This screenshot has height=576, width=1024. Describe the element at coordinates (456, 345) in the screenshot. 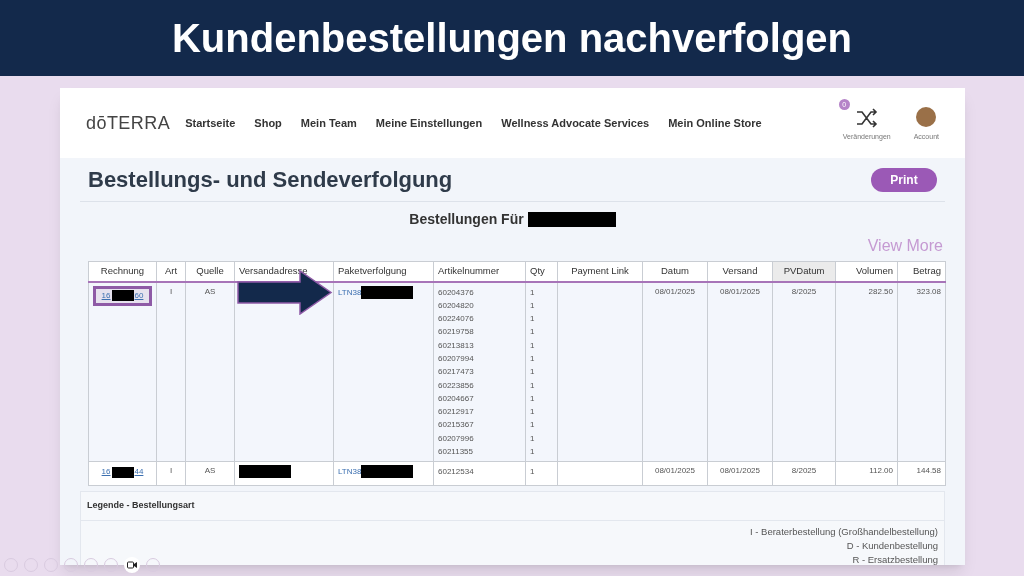

I see `article-number: 60213813` at that location.